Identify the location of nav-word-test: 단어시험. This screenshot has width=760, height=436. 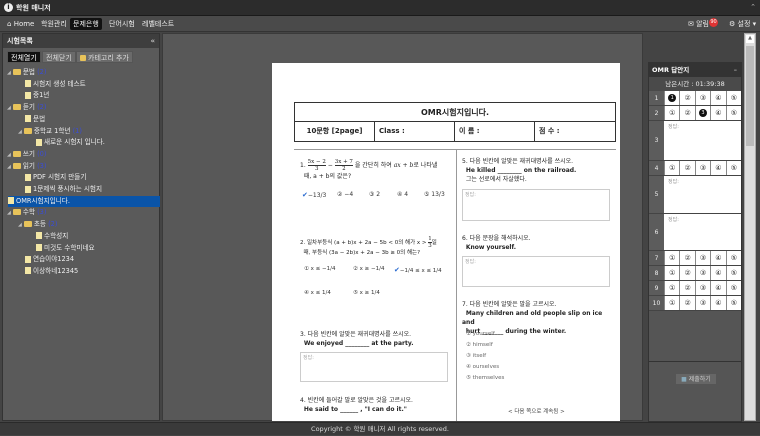
(122, 24).